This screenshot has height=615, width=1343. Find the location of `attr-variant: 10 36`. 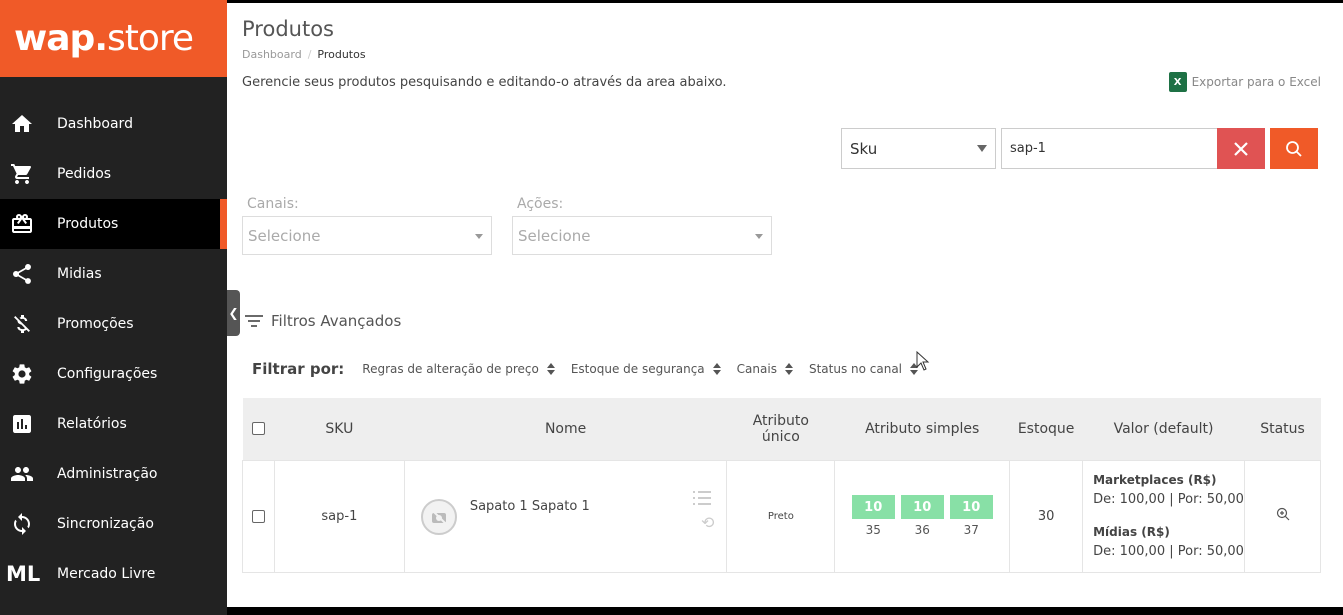

attr-variant: 10 36 is located at coordinates (922, 516).